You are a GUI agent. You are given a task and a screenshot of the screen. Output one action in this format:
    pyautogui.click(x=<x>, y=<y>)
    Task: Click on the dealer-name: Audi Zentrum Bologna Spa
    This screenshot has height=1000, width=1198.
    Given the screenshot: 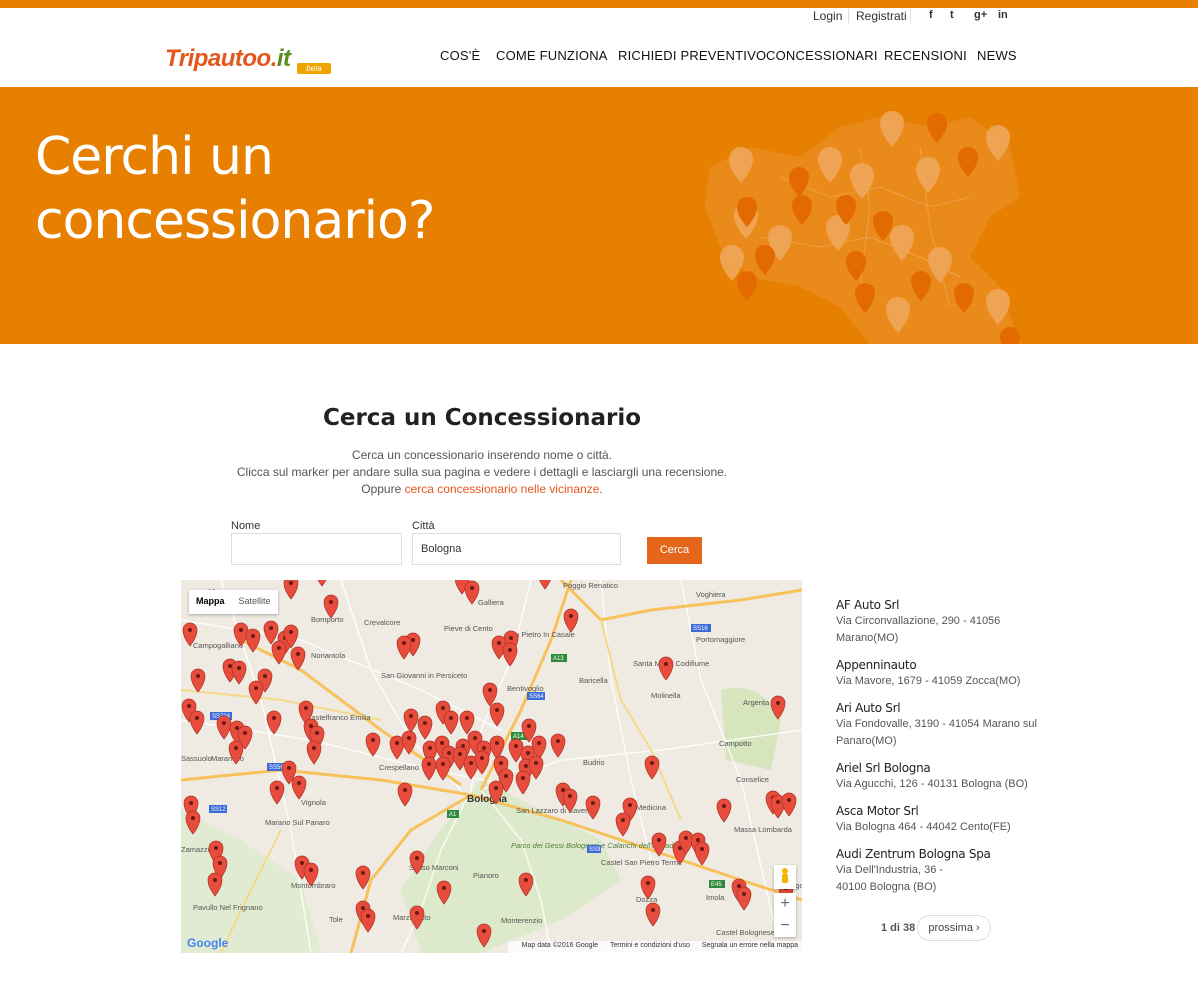 What is the action you would take?
    pyautogui.click(x=946, y=854)
    